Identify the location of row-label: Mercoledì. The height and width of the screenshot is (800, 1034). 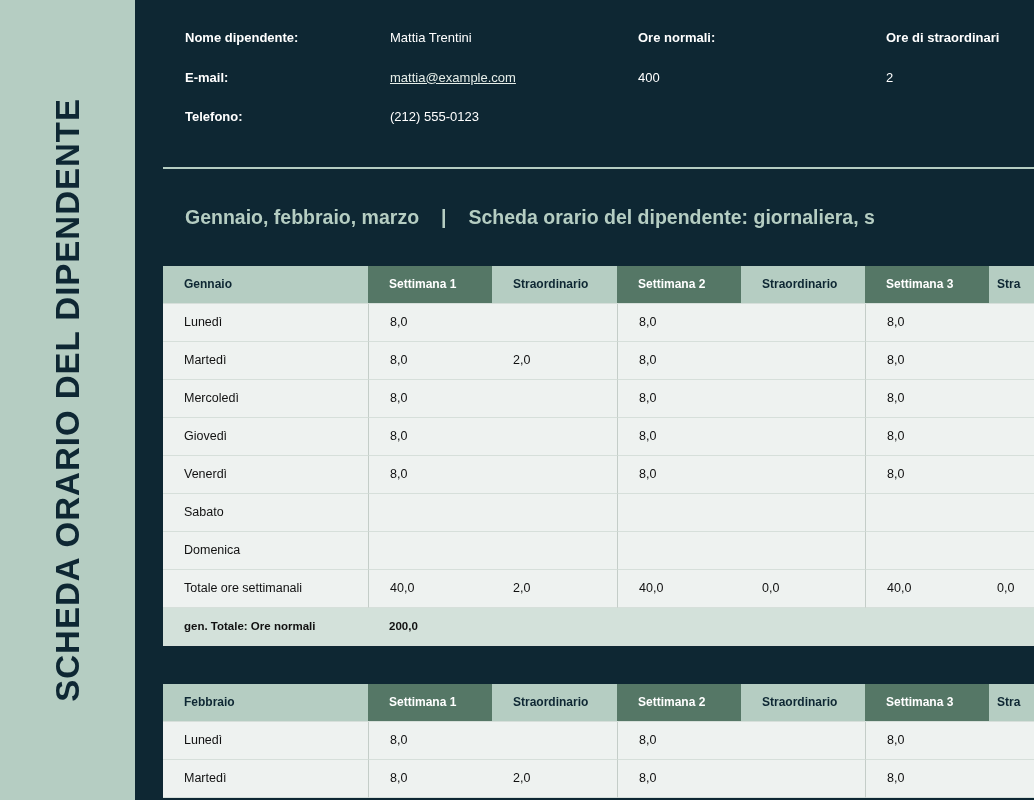
(265, 398).